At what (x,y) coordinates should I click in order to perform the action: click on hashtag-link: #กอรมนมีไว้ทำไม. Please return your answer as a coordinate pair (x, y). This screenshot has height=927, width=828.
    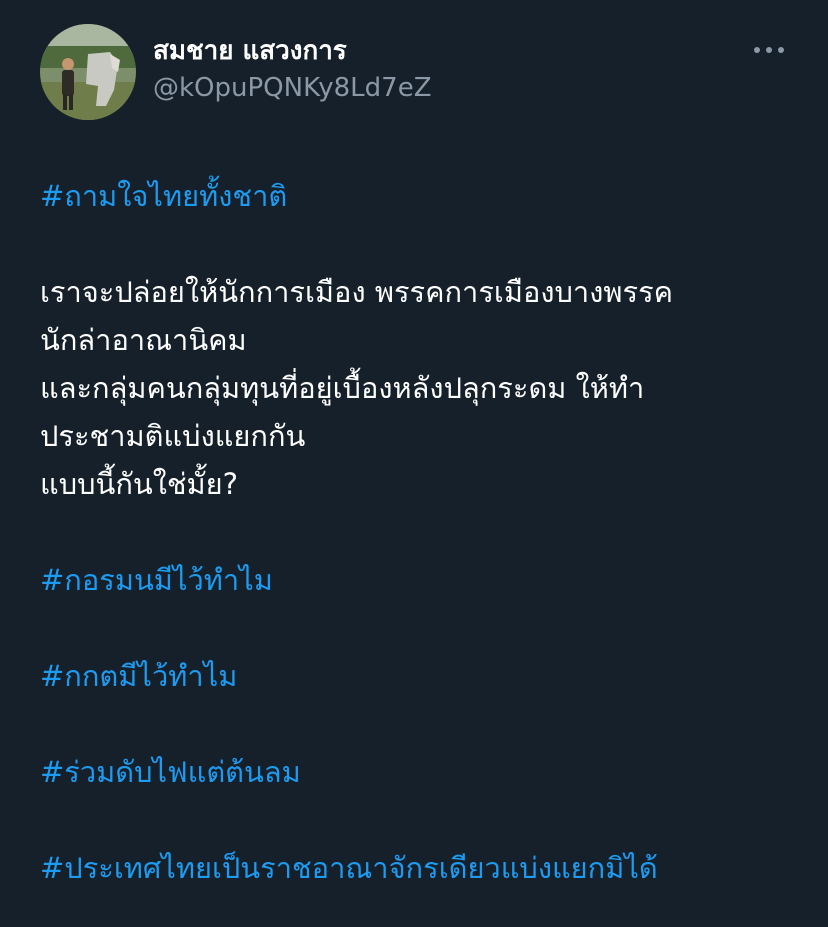
    Looking at the image, I should click on (420, 580).